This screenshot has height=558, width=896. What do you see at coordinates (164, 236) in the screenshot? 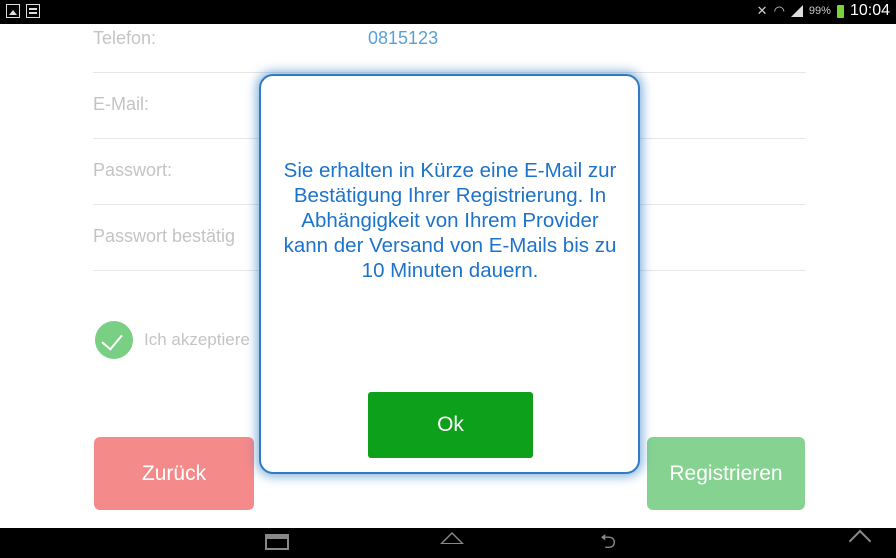
I see `password-confirm-label: Passwort bestätig` at bounding box center [164, 236].